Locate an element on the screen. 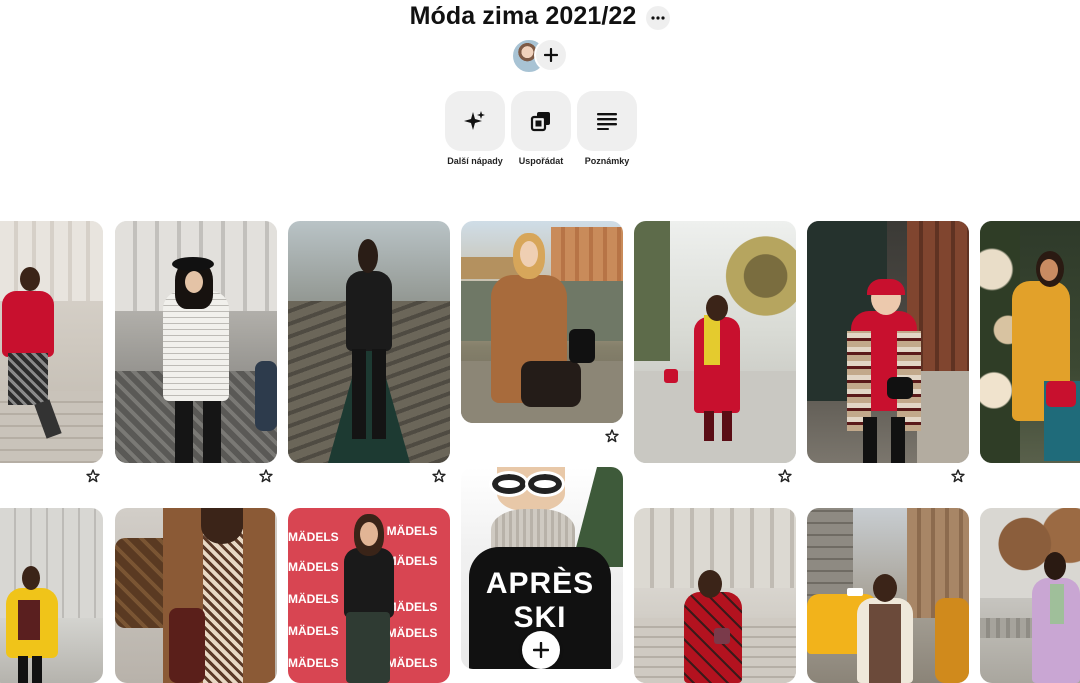  more-ideas-action: Další nápady is located at coordinates (475, 128).